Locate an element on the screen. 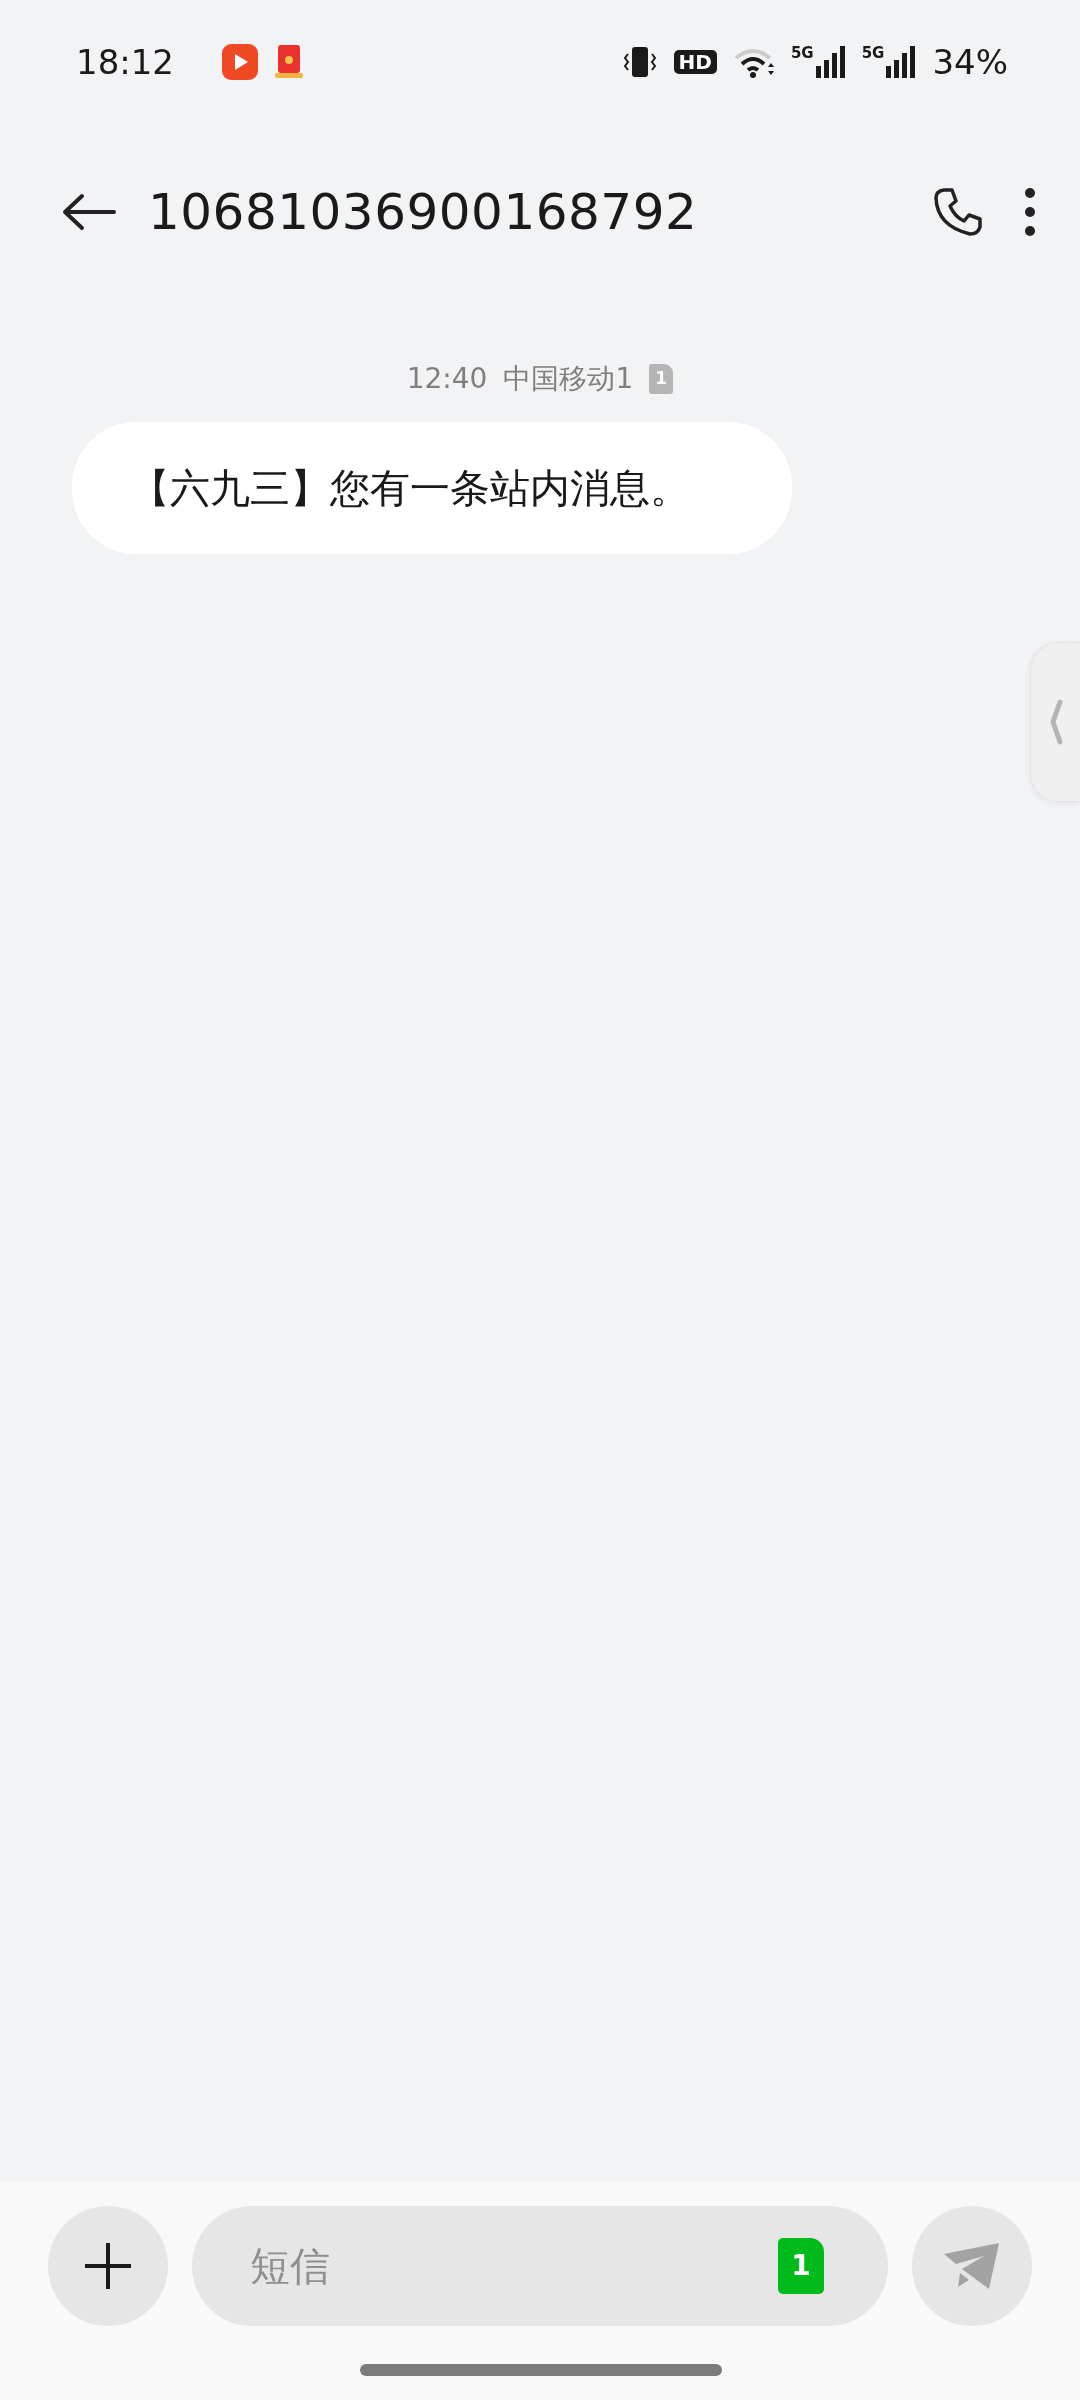  chevron-left-icon is located at coordinates (1055, 722).